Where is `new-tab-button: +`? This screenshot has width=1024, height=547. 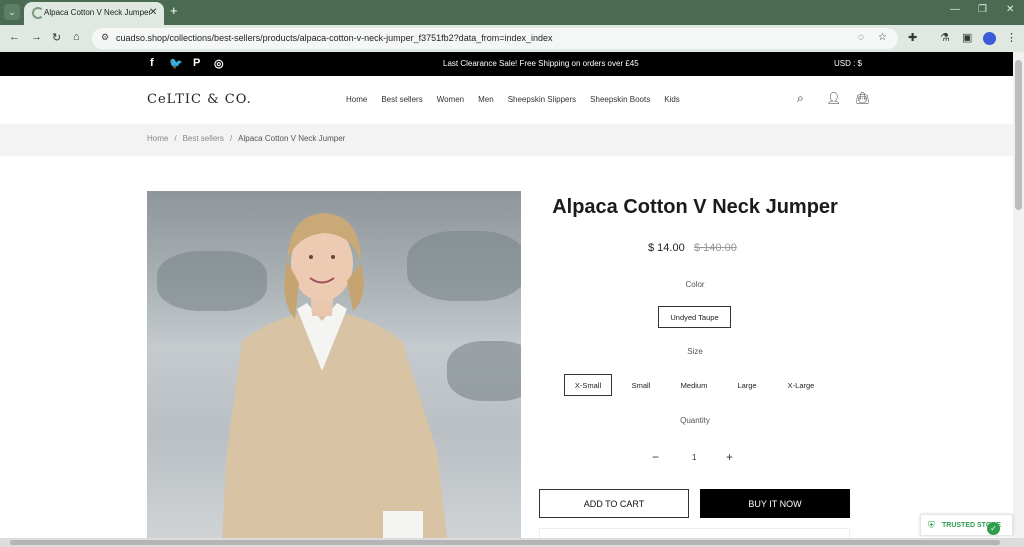 new-tab-button: + is located at coordinates (174, 10).